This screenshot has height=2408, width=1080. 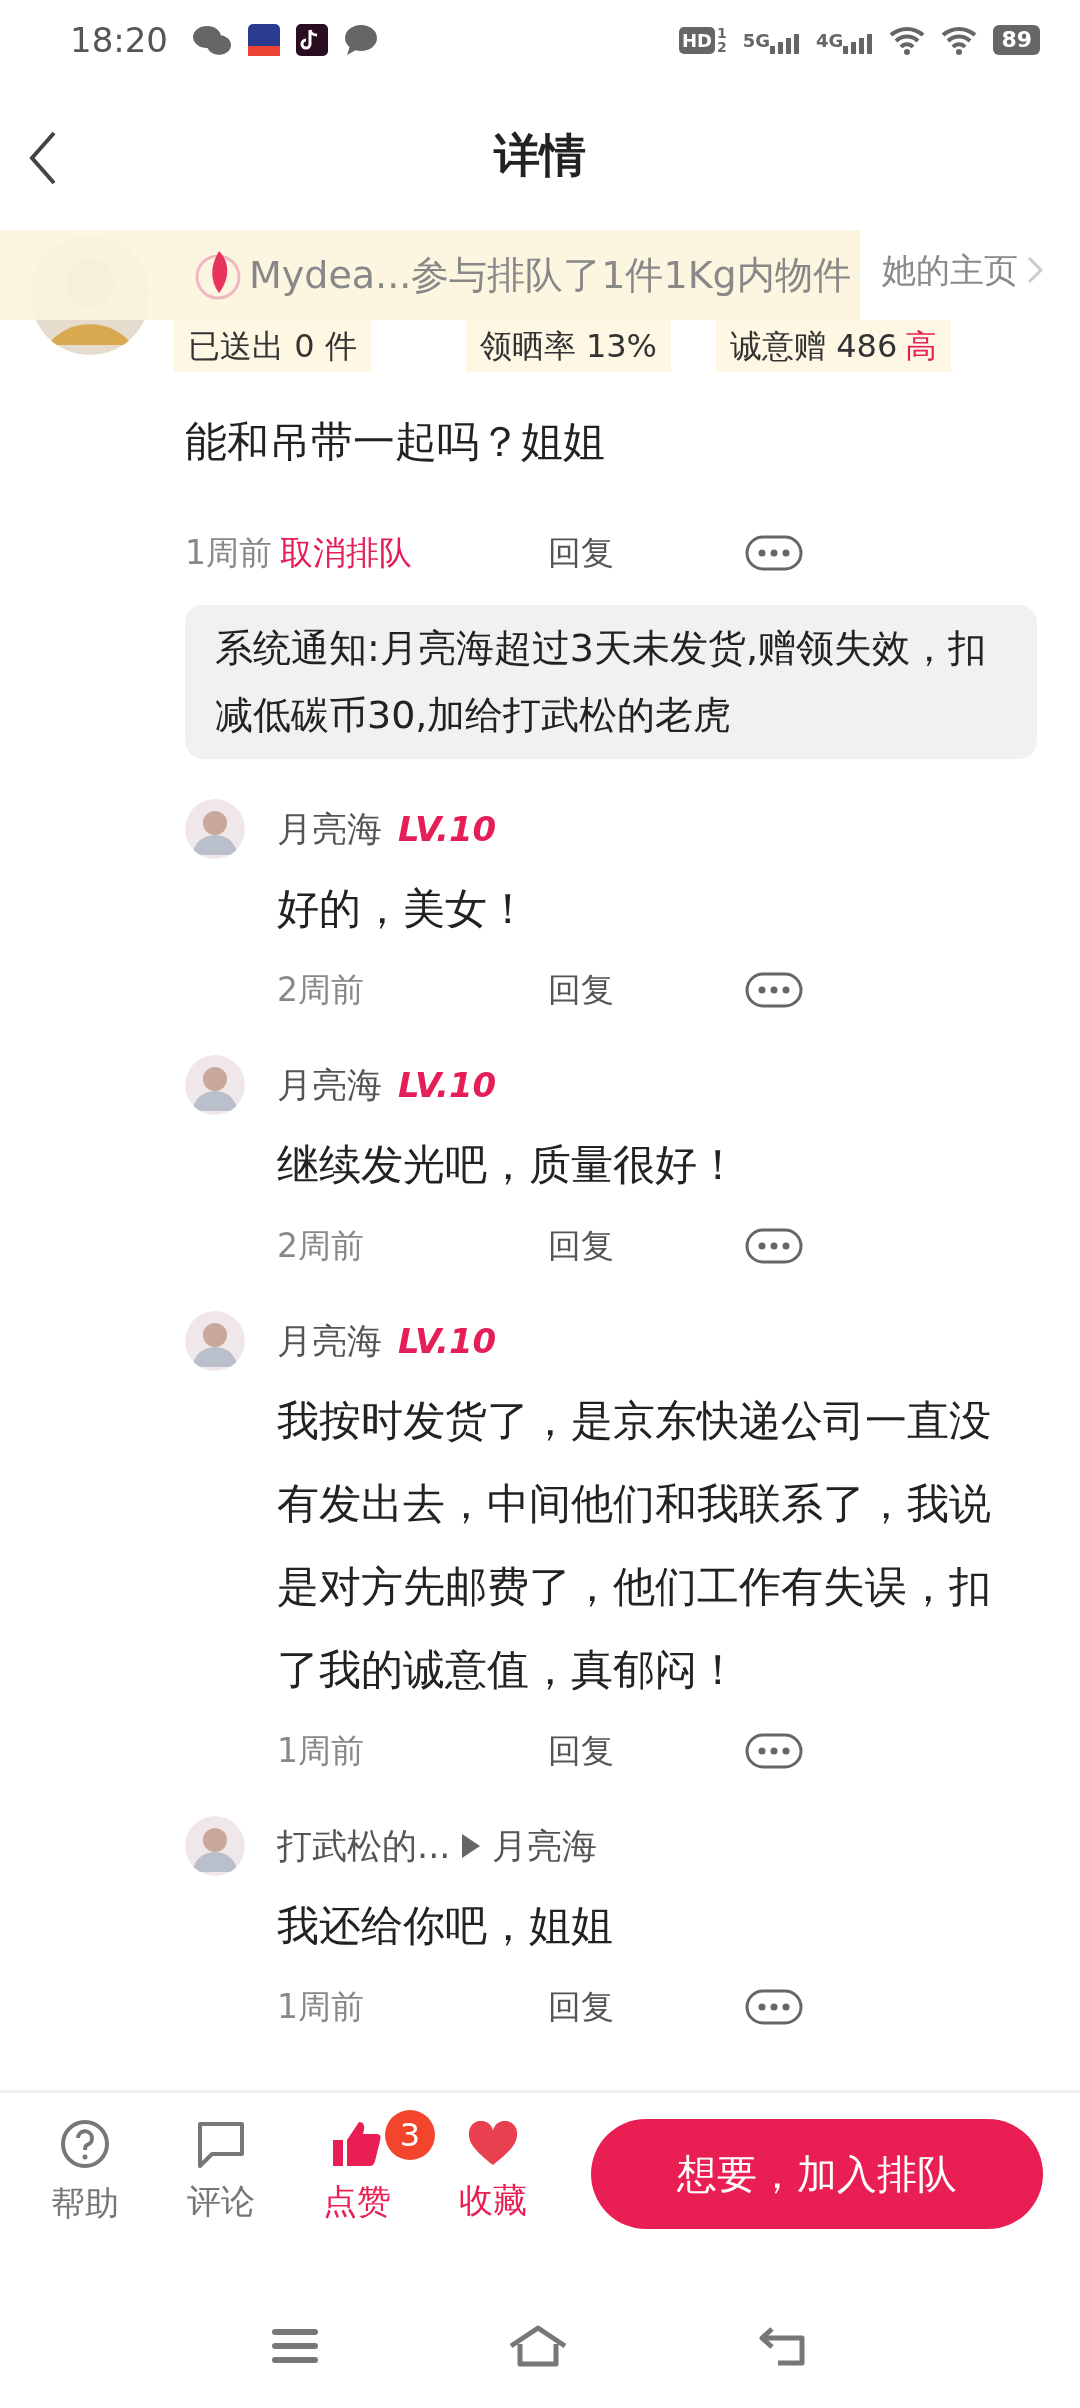 I want to click on sim-number: 2, so click(x=722, y=47).